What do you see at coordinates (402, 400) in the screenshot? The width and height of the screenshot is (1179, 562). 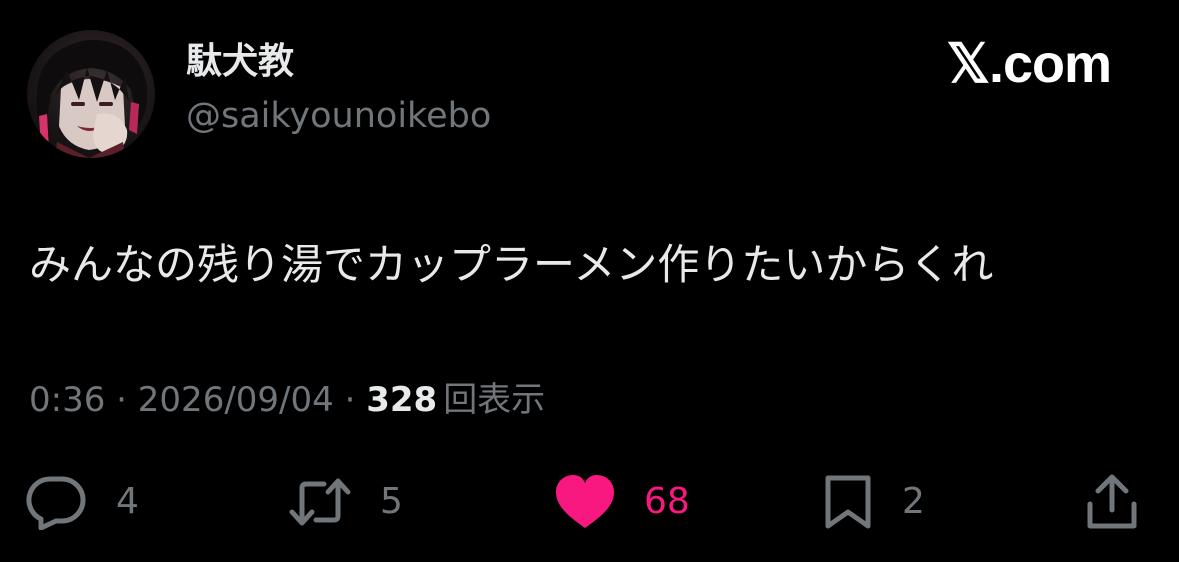 I see `views-count: 328` at bounding box center [402, 400].